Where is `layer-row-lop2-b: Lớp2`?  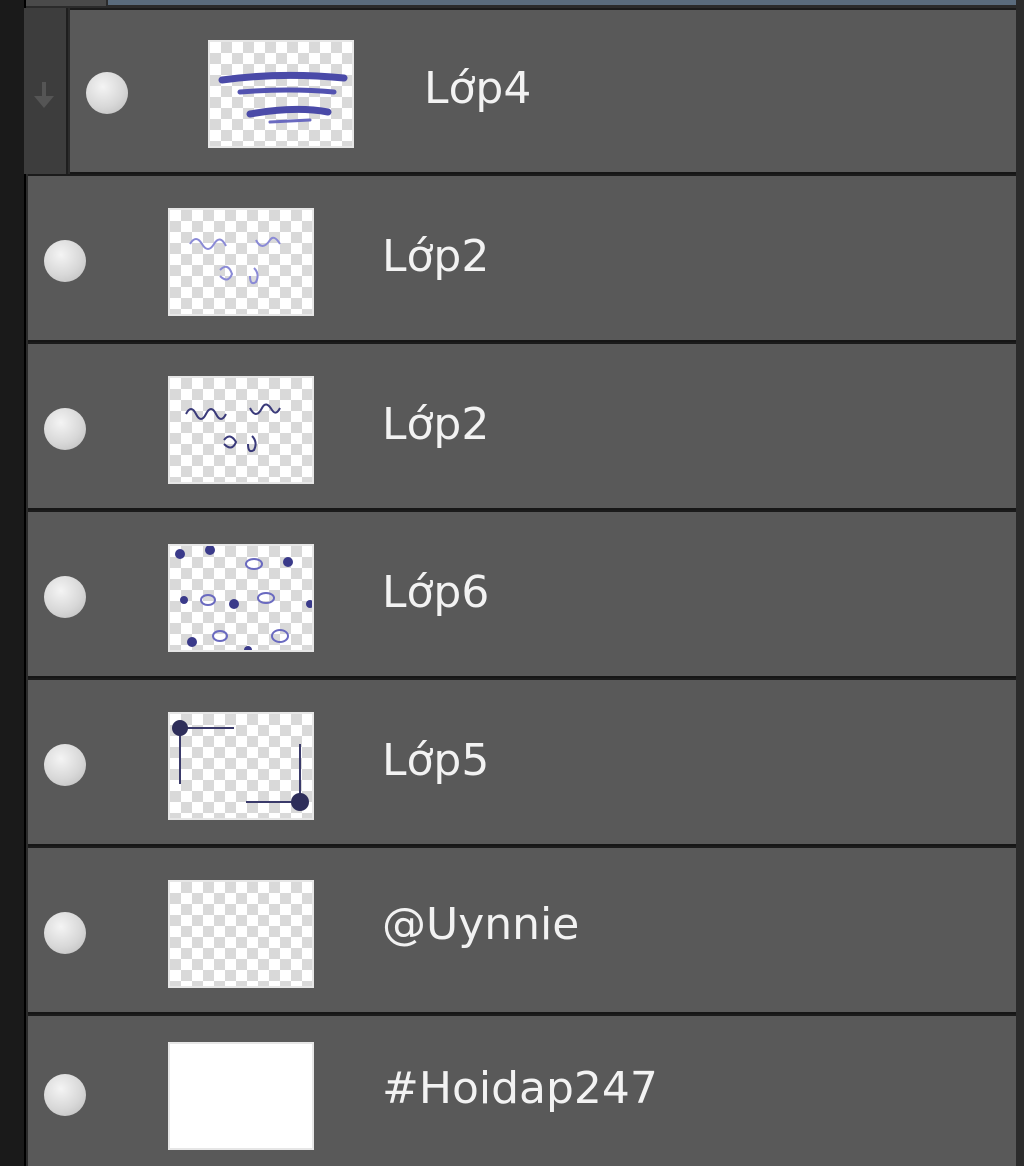 layer-row-lop2-b: Lớp2 is located at coordinates (522, 426).